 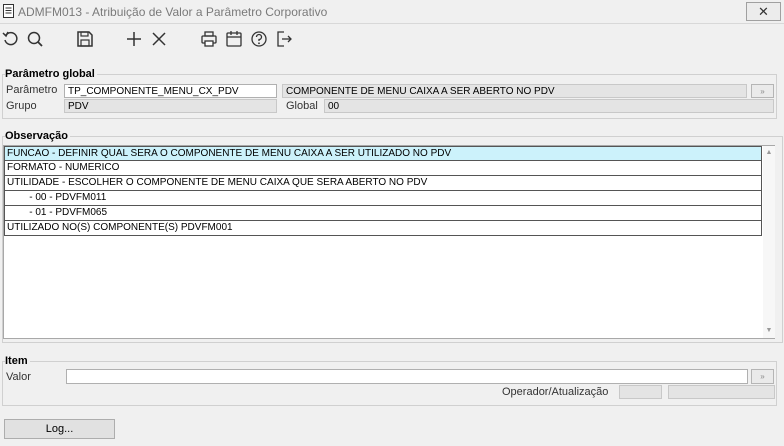 What do you see at coordinates (549, 106) in the screenshot?
I see `global-field: 00` at bounding box center [549, 106].